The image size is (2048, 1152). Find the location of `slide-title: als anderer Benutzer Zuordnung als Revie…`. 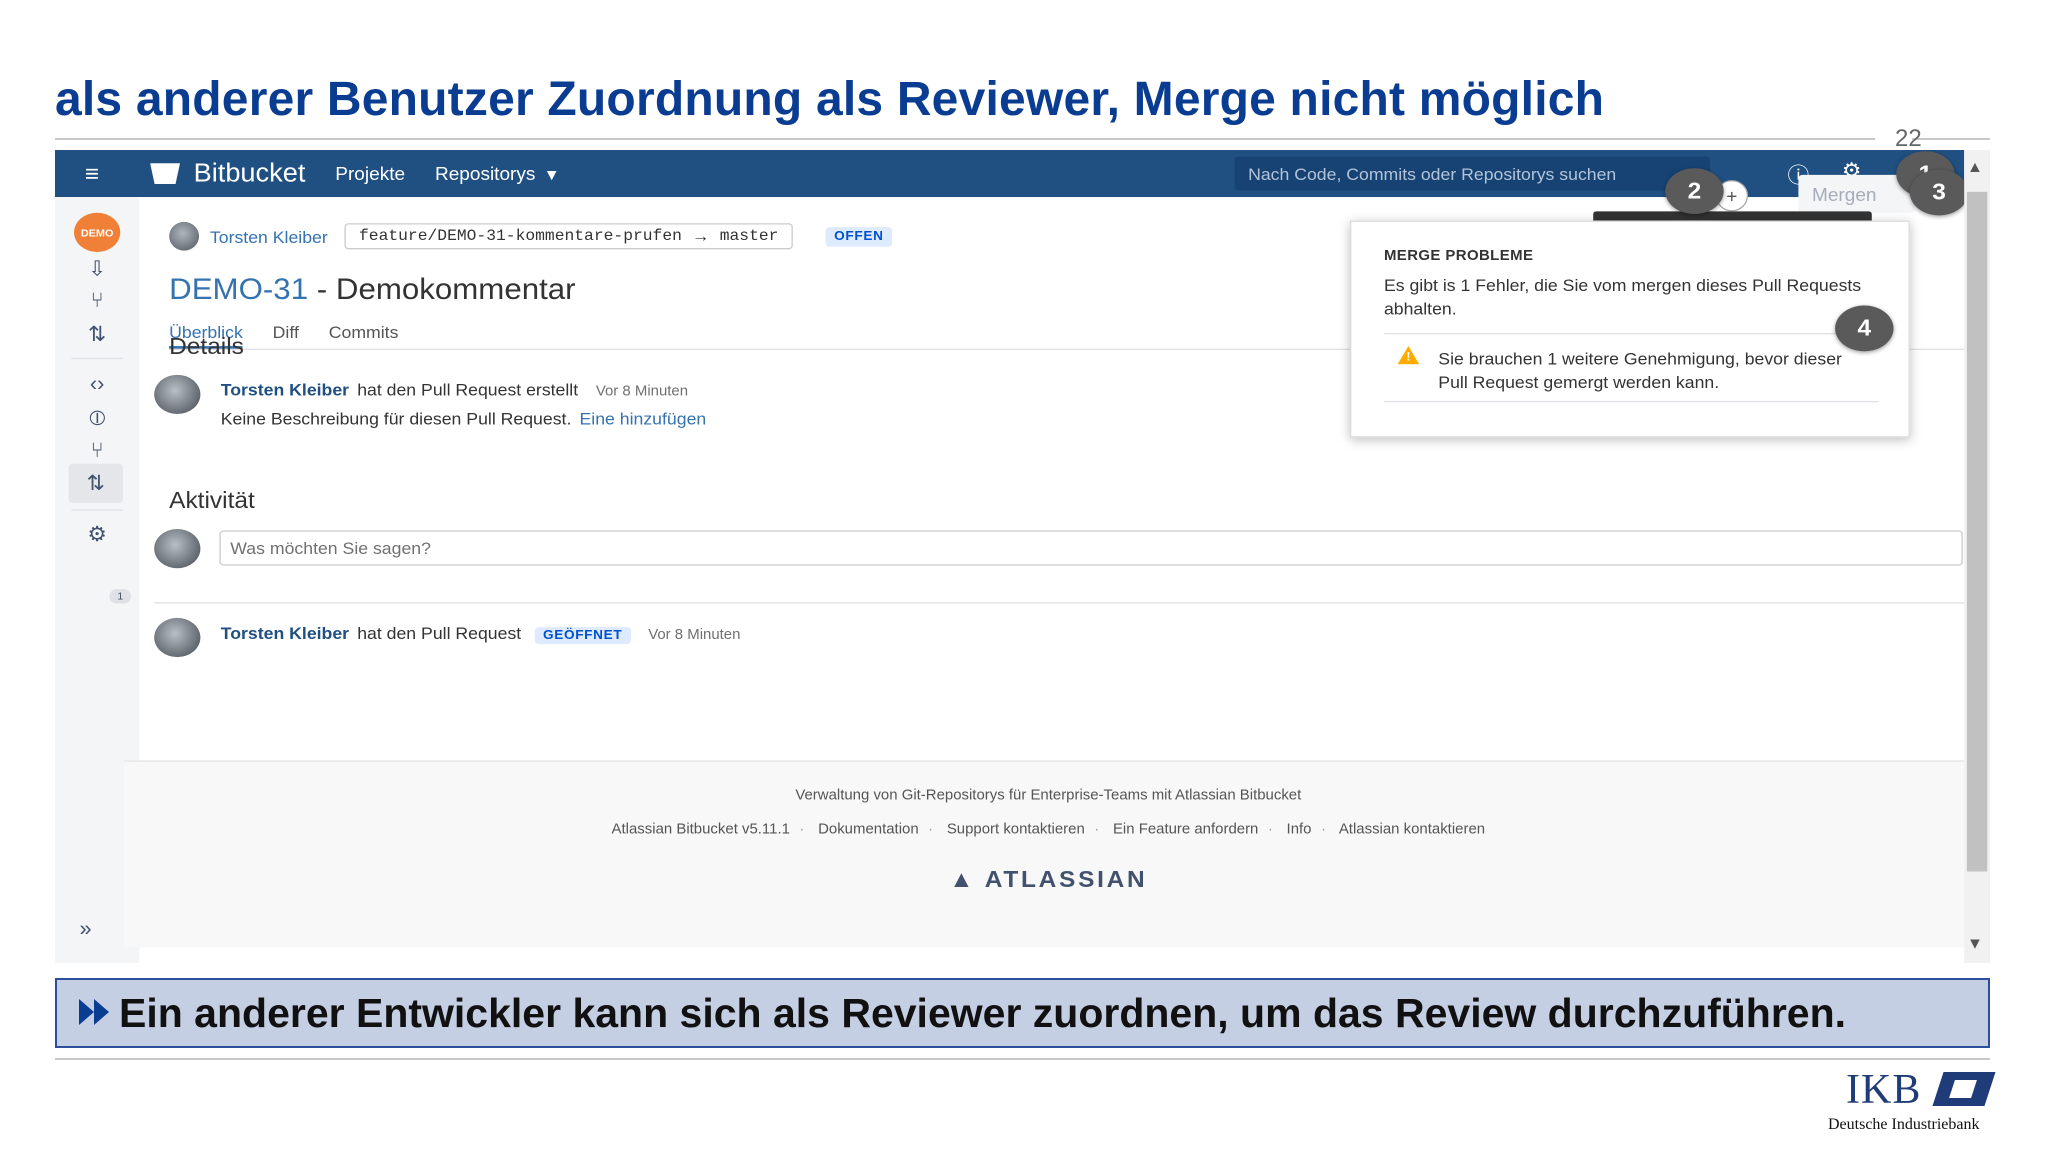

slide-title: als anderer Benutzer Zuordnung als Revie… is located at coordinates (830, 99).